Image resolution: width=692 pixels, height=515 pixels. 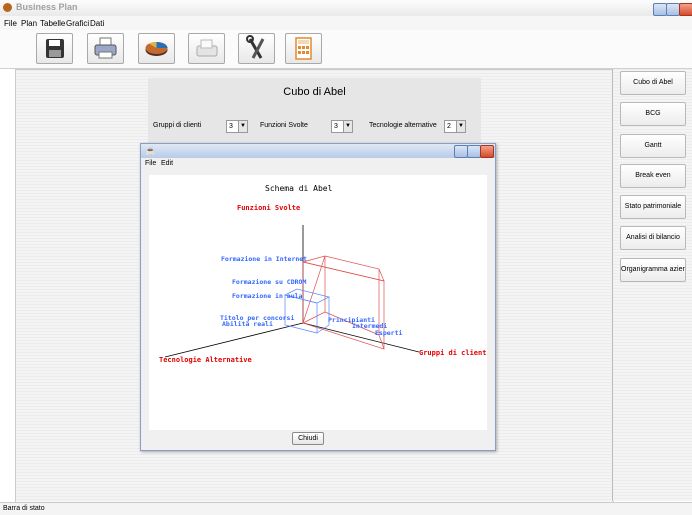 What do you see at coordinates (234, 340) in the screenshot?
I see `left-axis` at bounding box center [234, 340].